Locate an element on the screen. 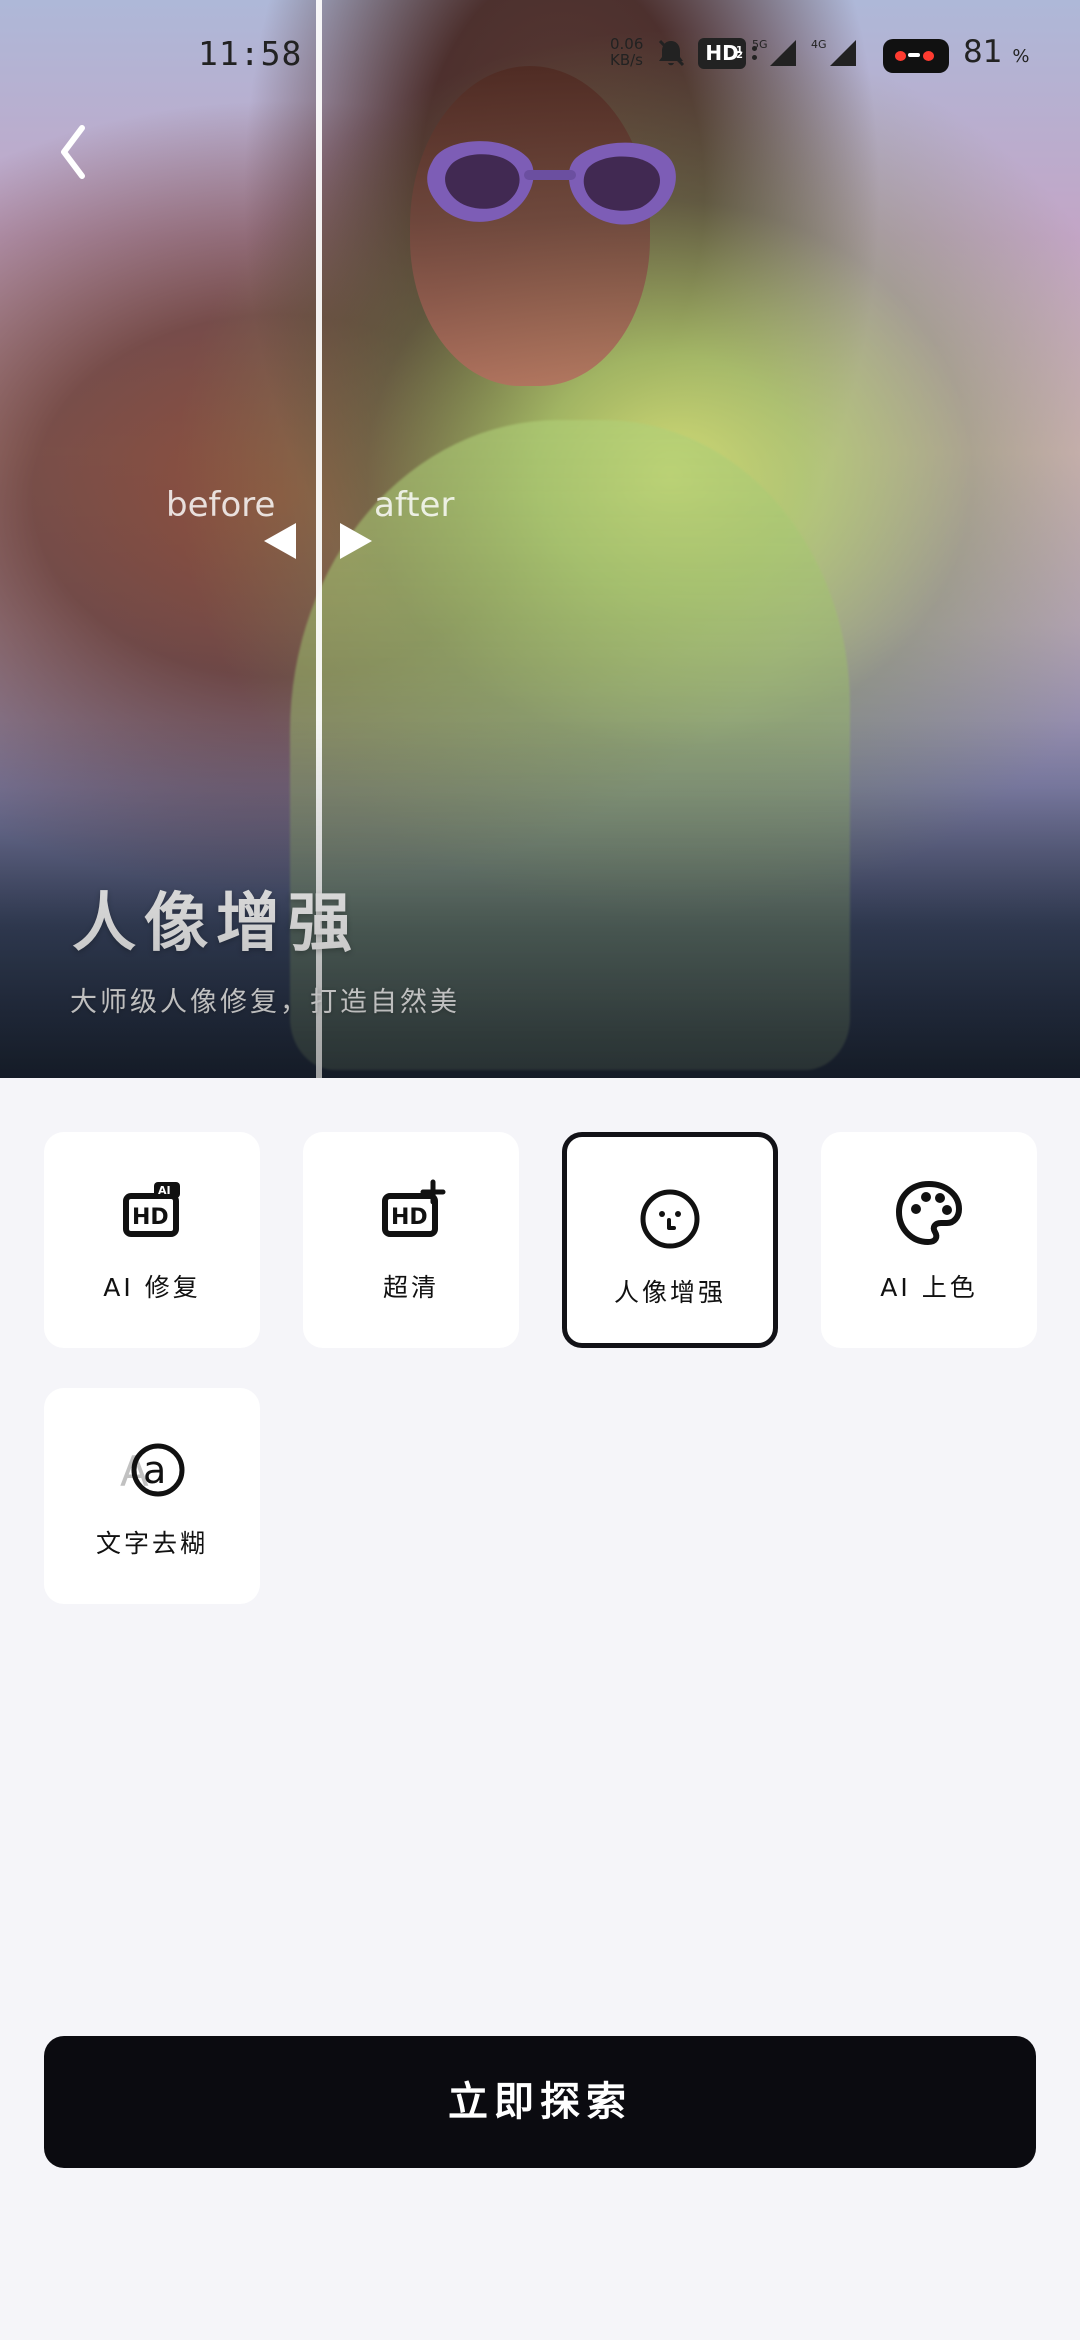 The height and width of the screenshot is (2340, 1080). bell-off-icon is located at coordinates (671, 53).